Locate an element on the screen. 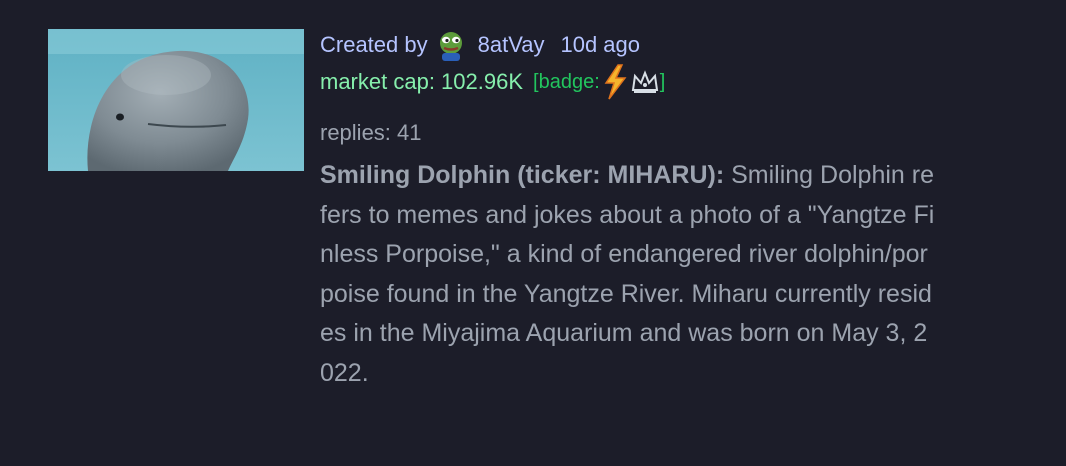  creator-row: Created by 8atVay 10d ago is located at coordinates (630, 45).